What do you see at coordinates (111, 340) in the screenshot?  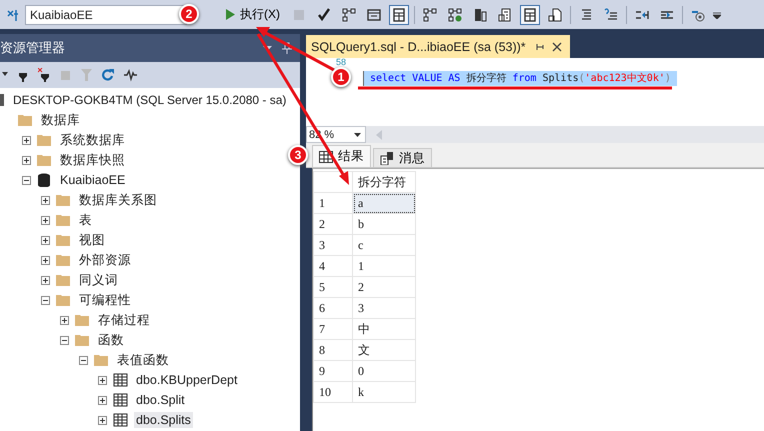 I see `tree-item: 函数` at bounding box center [111, 340].